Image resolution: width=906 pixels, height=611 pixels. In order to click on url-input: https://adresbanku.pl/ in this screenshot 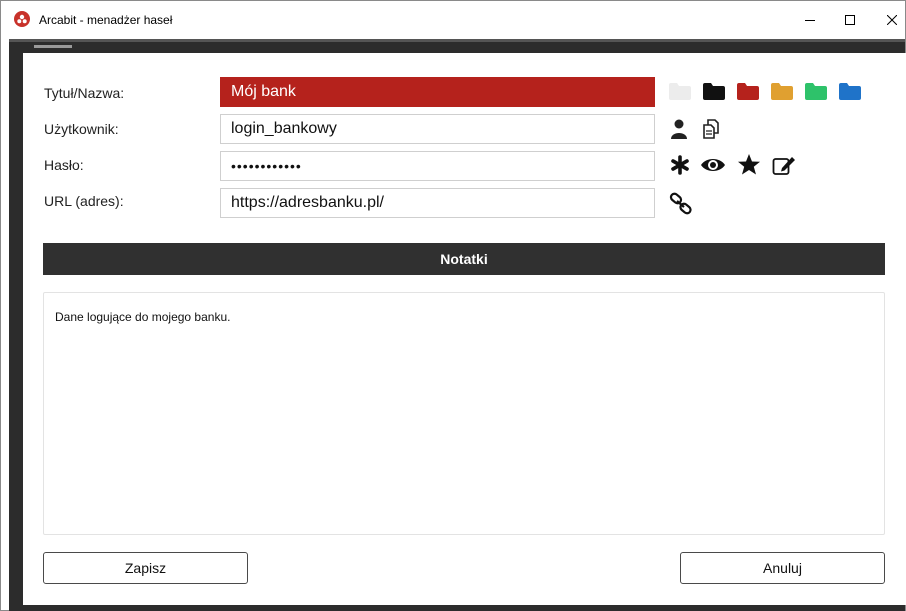, I will do `click(437, 203)`.